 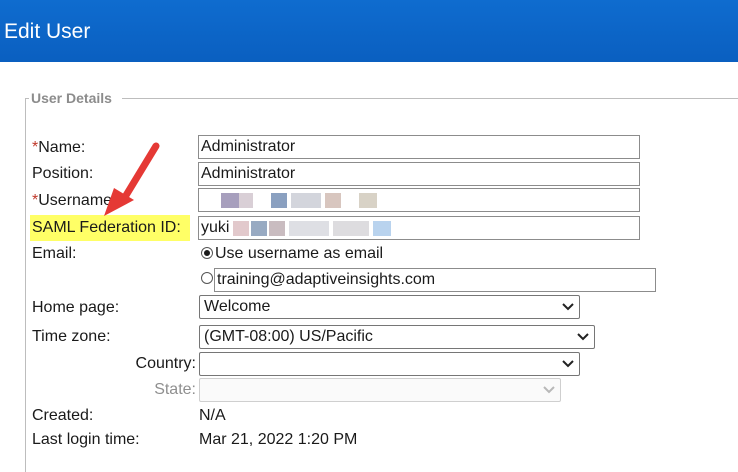 I want to click on page-title: Edit User, so click(x=47, y=31).